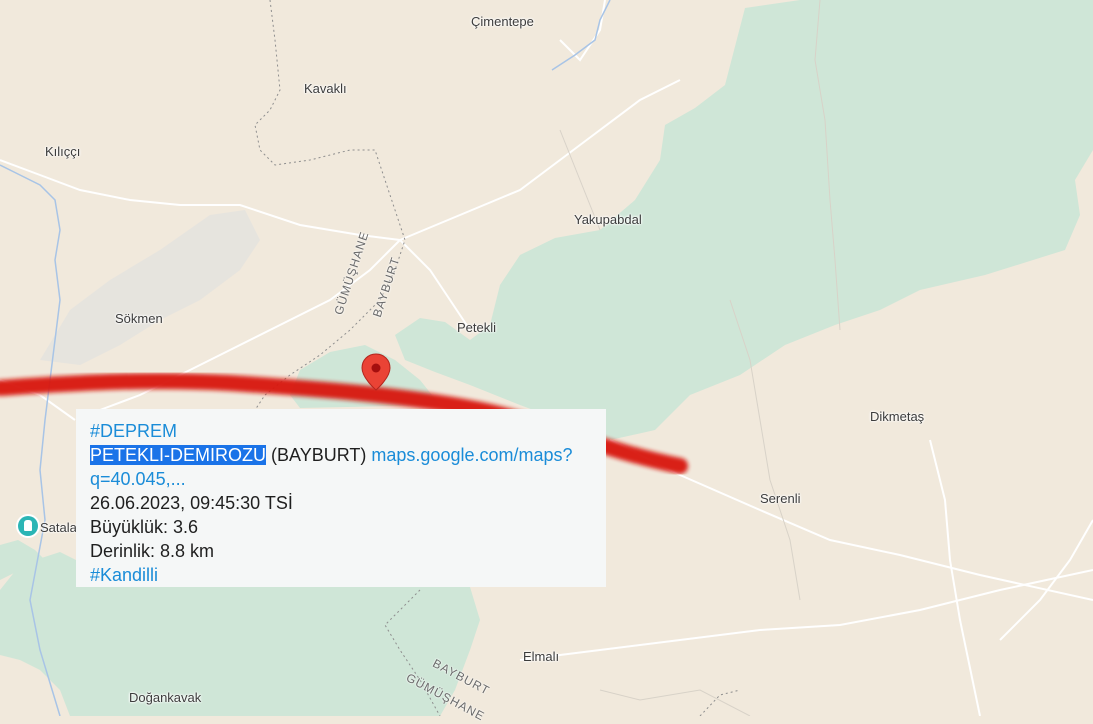  Describe the element at coordinates (133, 431) in the screenshot. I see `hashtag-deprem-link: #DEPREM` at that location.